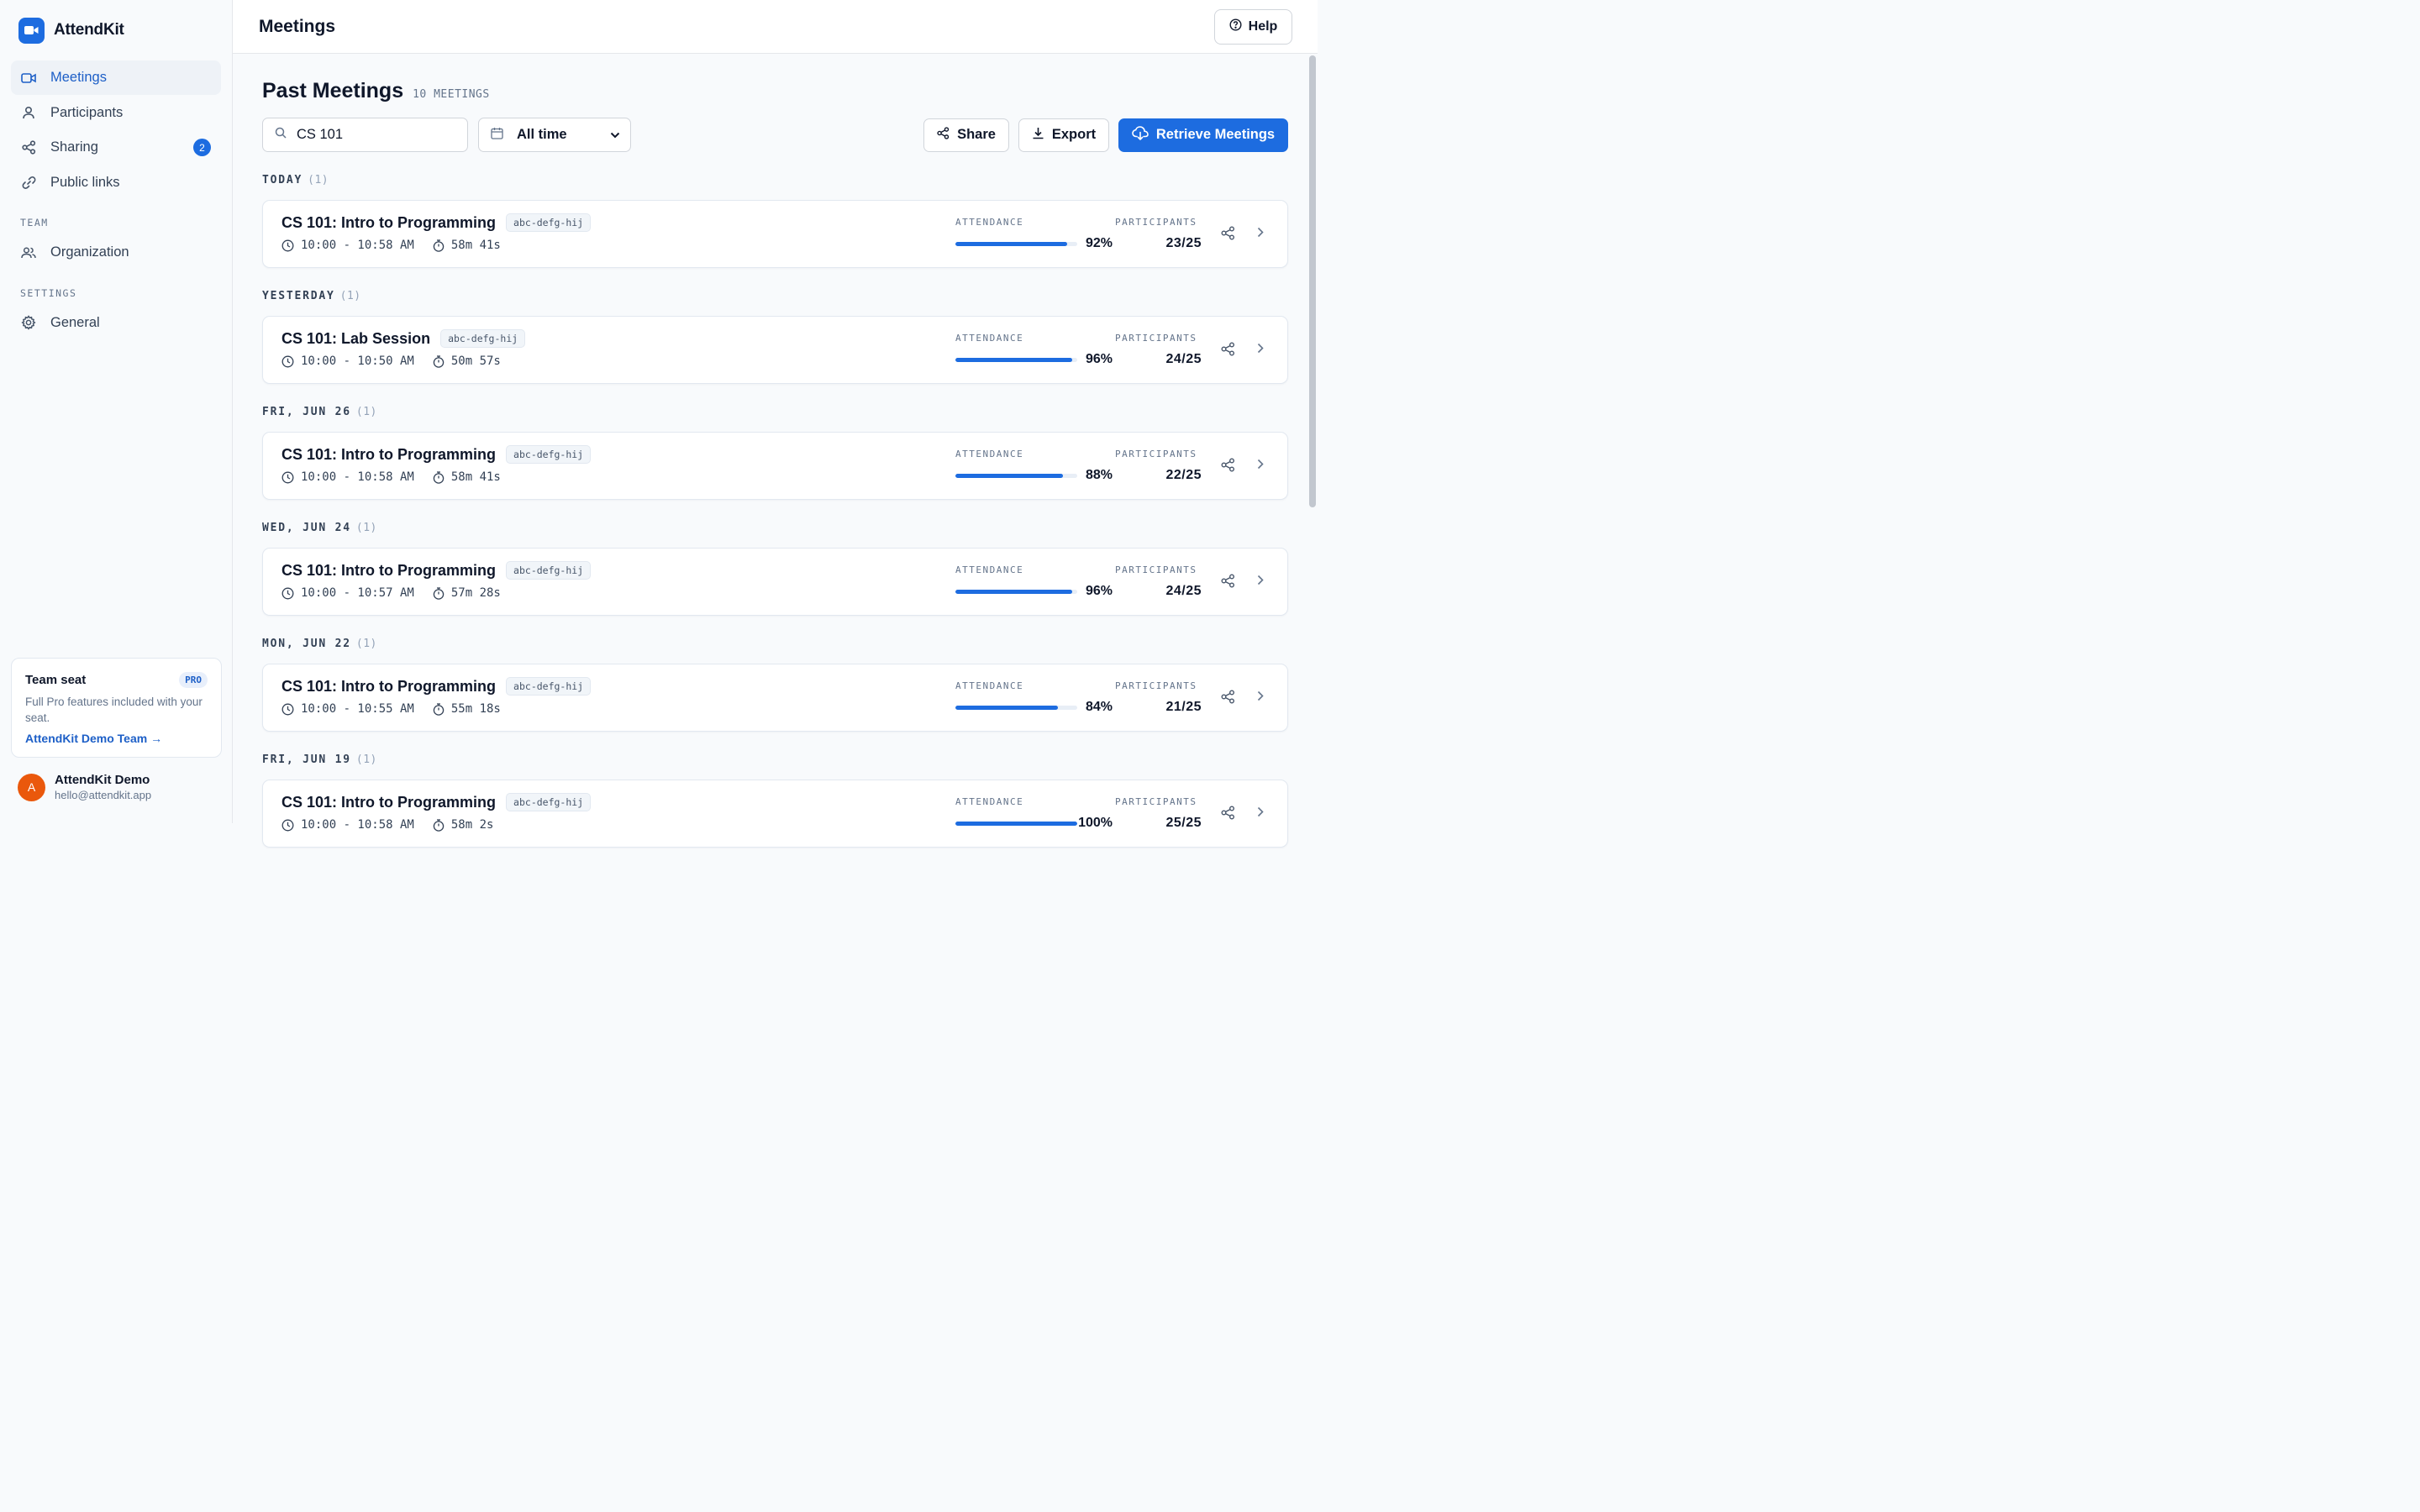 The width and height of the screenshot is (2420, 1512). I want to click on sidebar-item-label: Participants, so click(87, 112).